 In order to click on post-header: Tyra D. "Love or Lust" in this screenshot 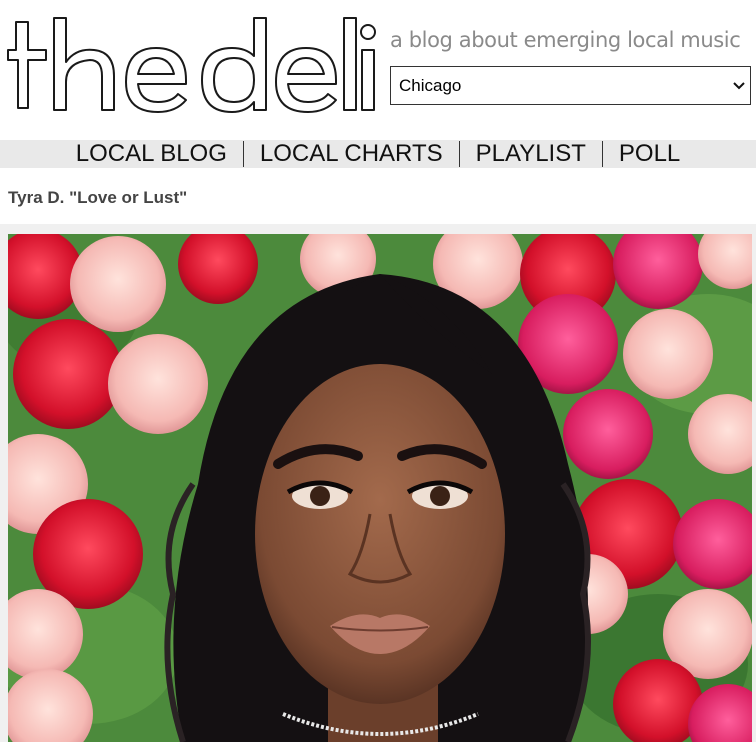, I will do `click(378, 196)`.